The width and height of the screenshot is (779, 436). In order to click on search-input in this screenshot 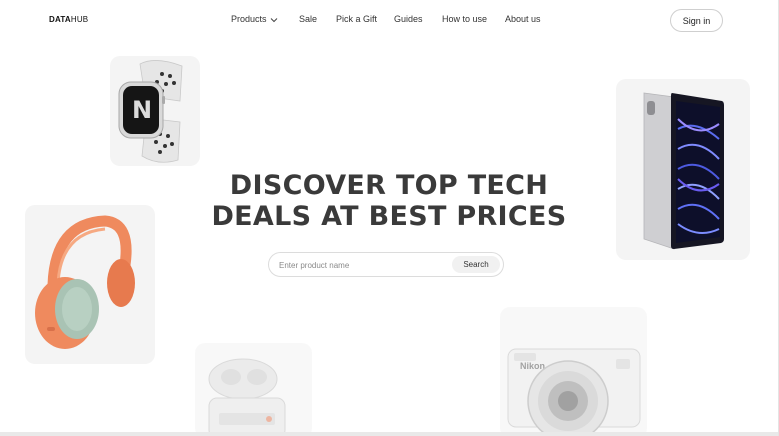, I will do `click(361, 265)`.